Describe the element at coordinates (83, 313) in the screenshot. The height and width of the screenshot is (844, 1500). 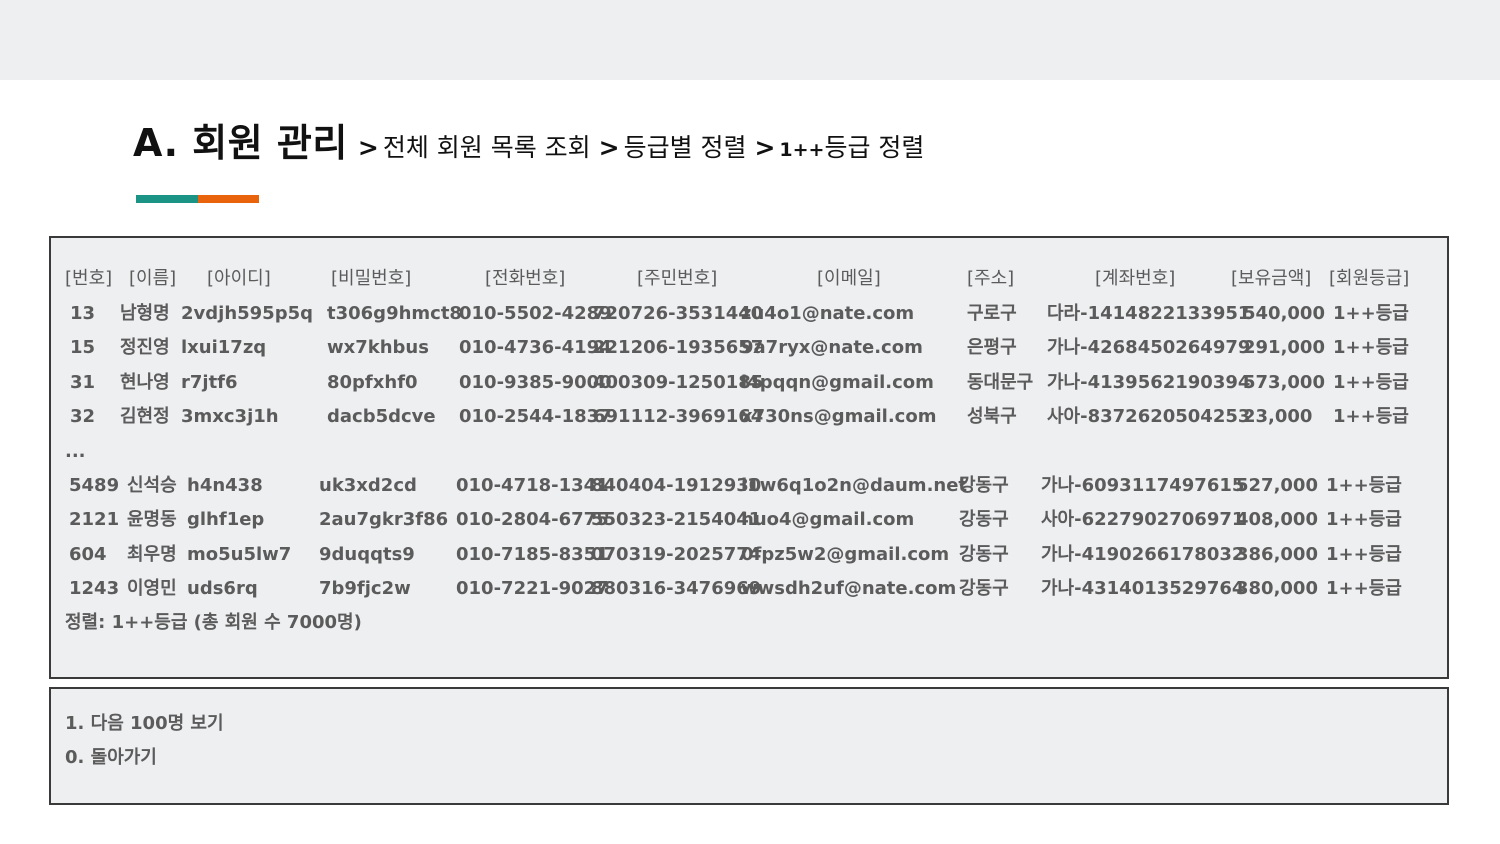
I see `table-cell-no: 13` at that location.